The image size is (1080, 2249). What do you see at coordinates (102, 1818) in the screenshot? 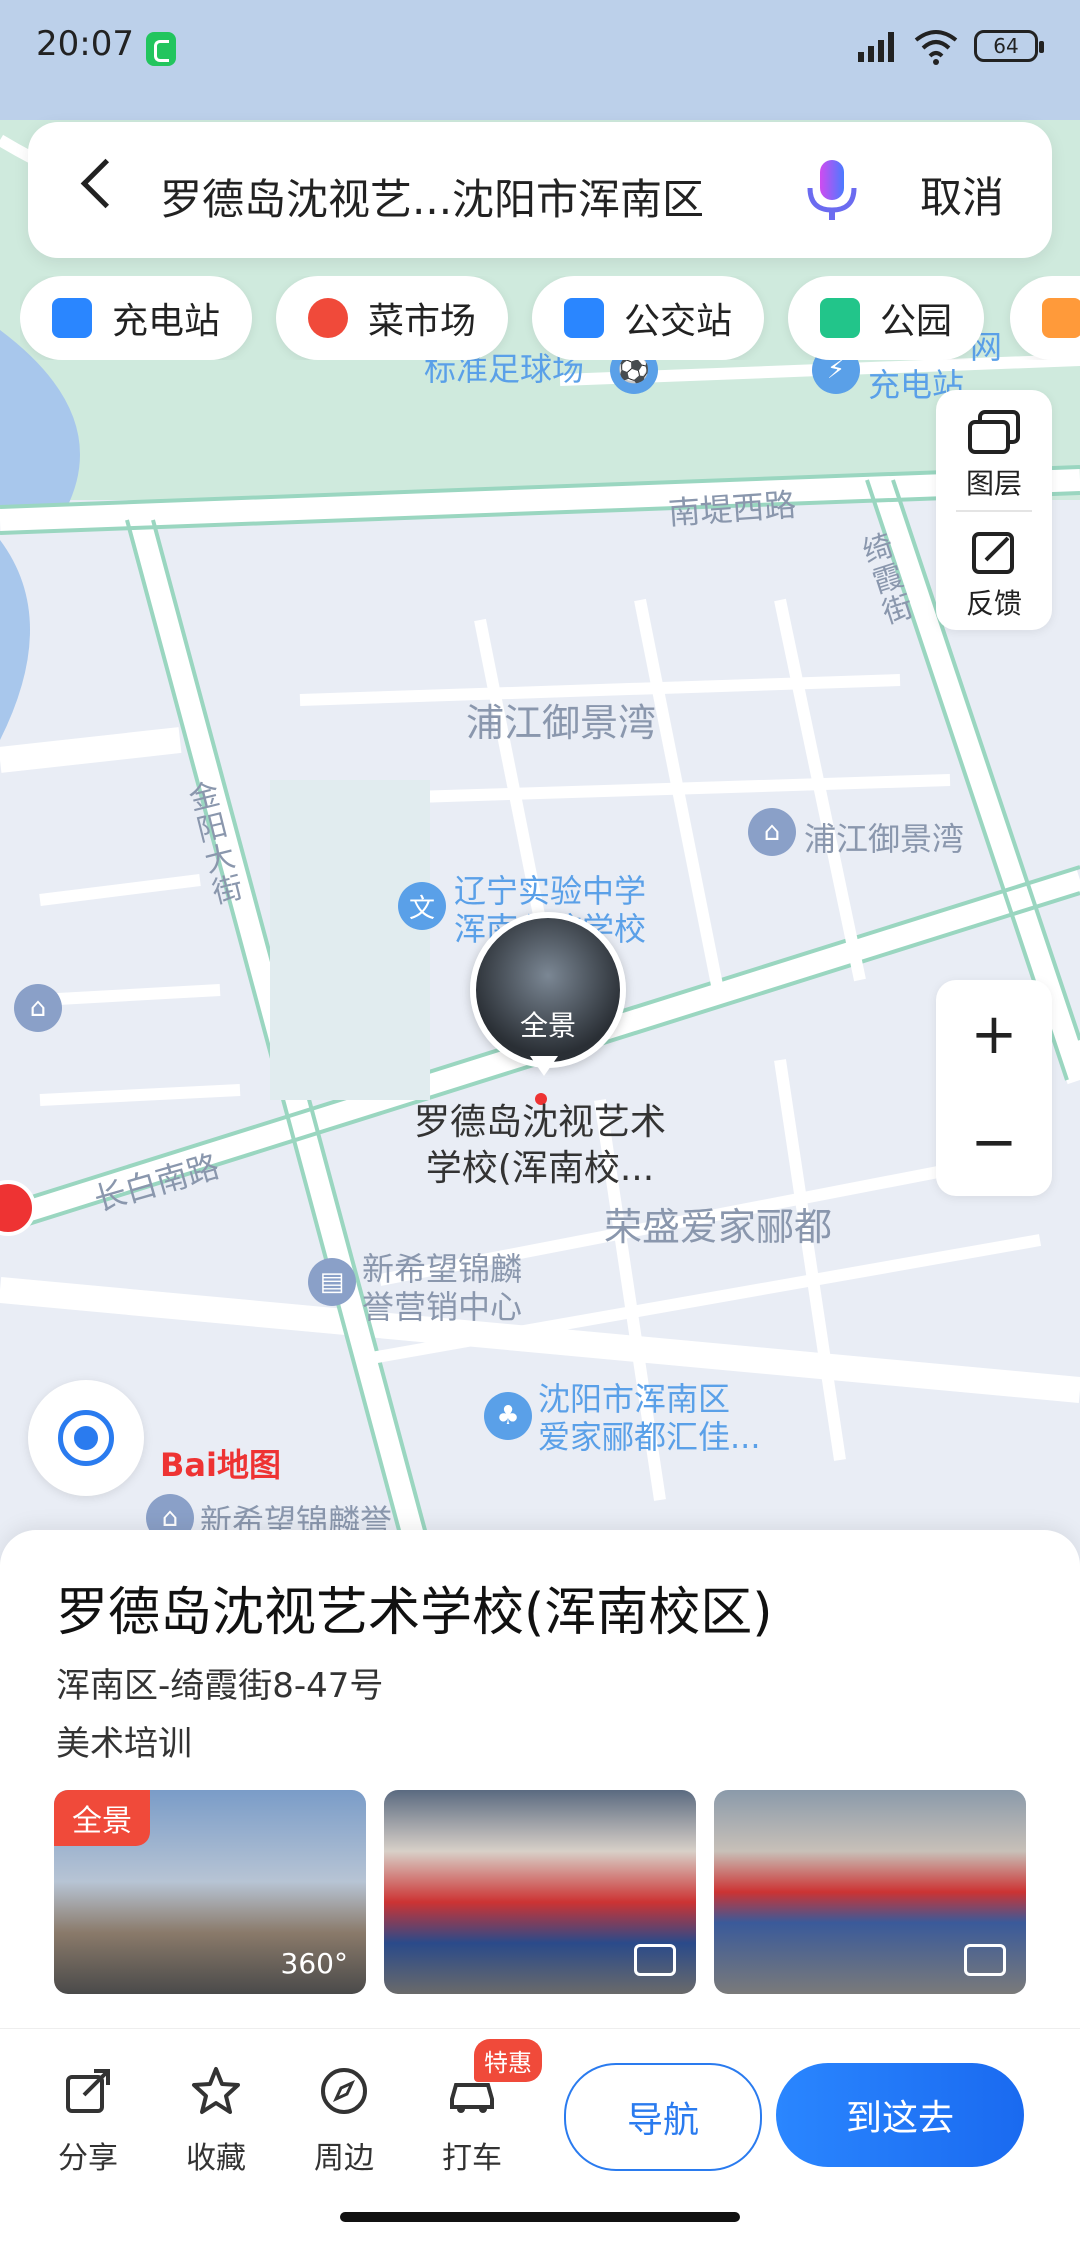
I see `panorama-tag: 全景` at bounding box center [102, 1818].